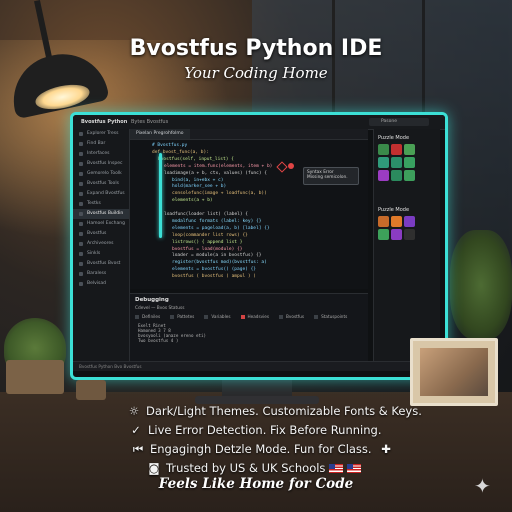  What do you see at coordinates (207, 242) in the screenshot?
I see `code-line: listrows() { append list }` at bounding box center [207, 242].